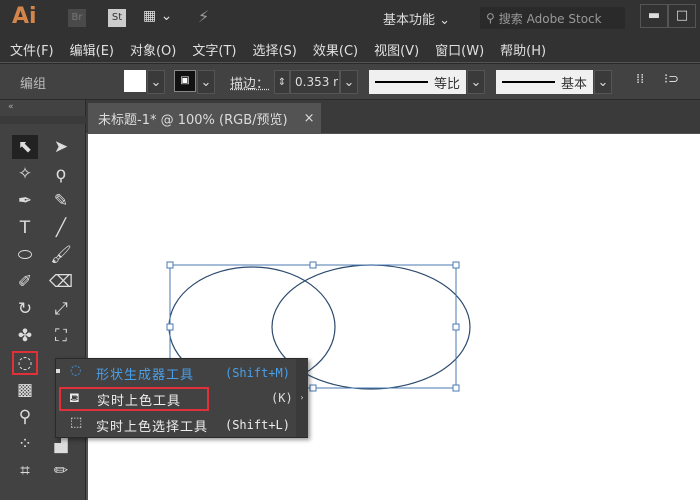 The image size is (700, 500). I want to click on profile-line, so click(401, 82).